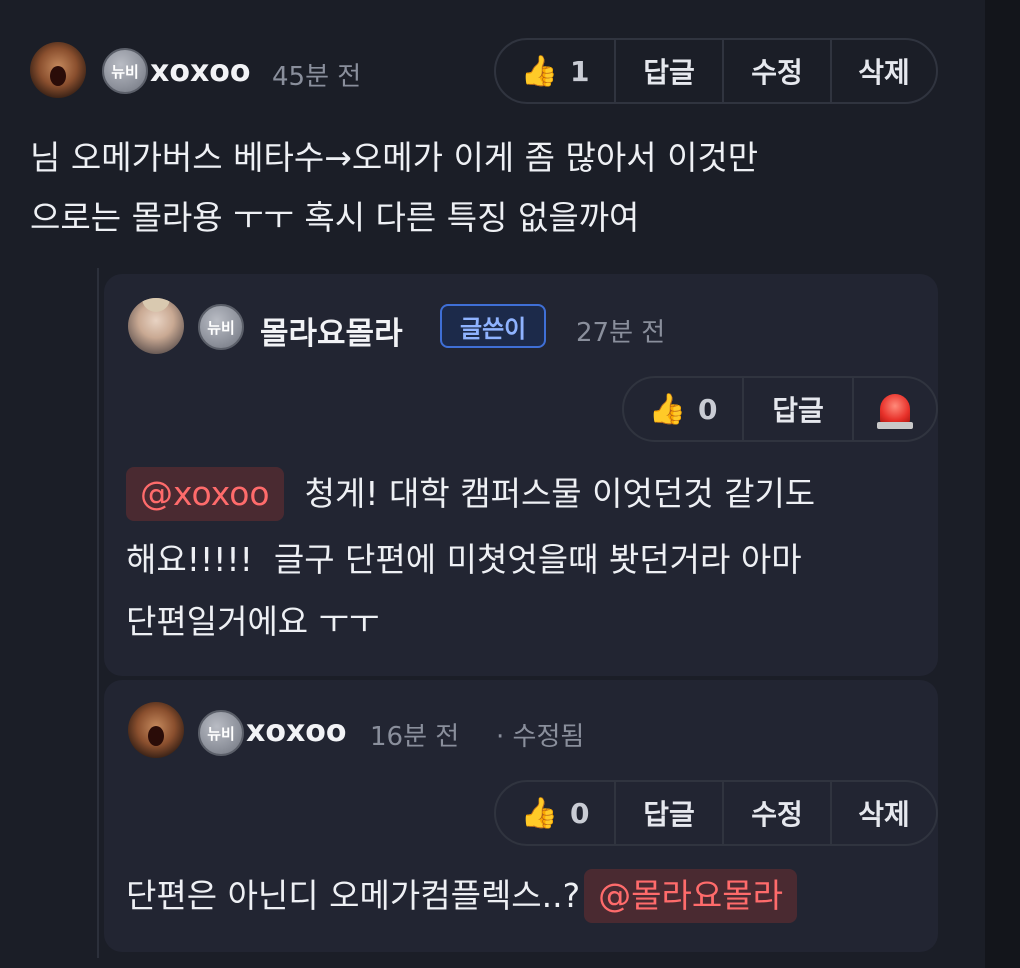 Image resolution: width=1020 pixels, height=968 pixels. Describe the element at coordinates (690, 896) in the screenshot. I see `mention-tag: @몰라요몰라` at that location.